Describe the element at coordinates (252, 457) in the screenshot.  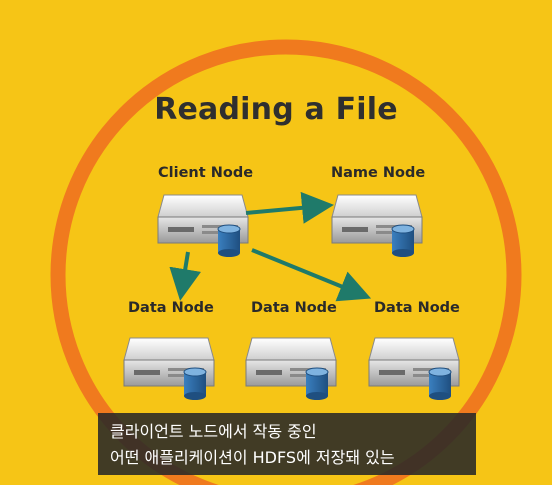
I see `caption-line-2: 어떤 애플리케이션이 HDFS에 저장돼 있는` at that location.